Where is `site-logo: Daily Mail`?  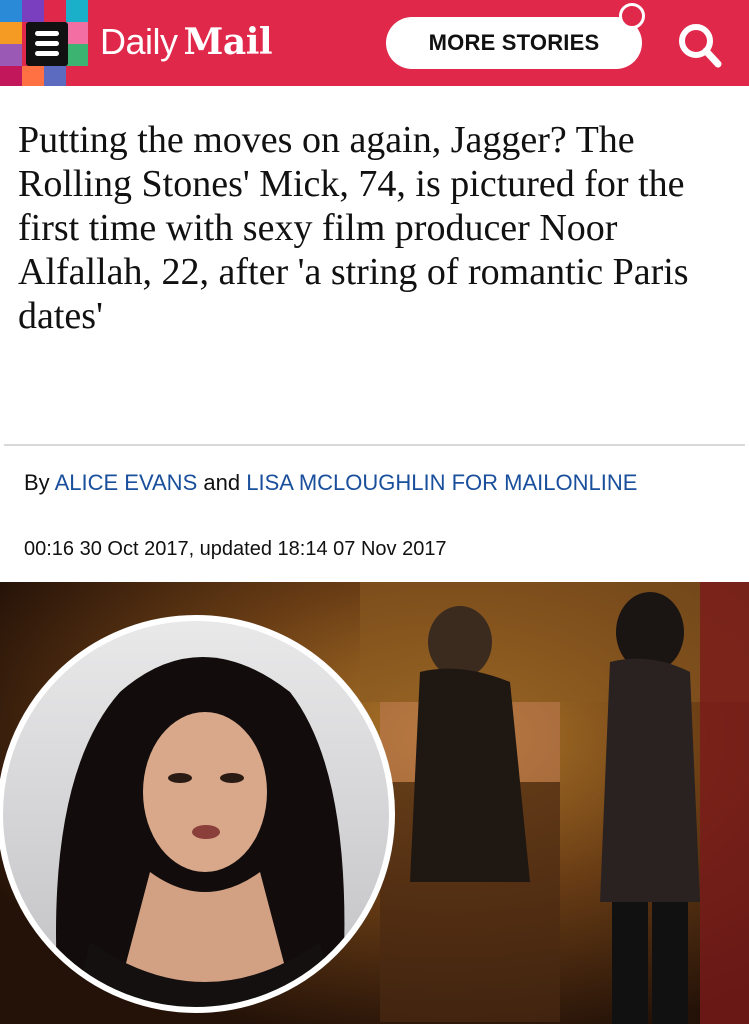 site-logo: Daily Mail is located at coordinates (186, 42).